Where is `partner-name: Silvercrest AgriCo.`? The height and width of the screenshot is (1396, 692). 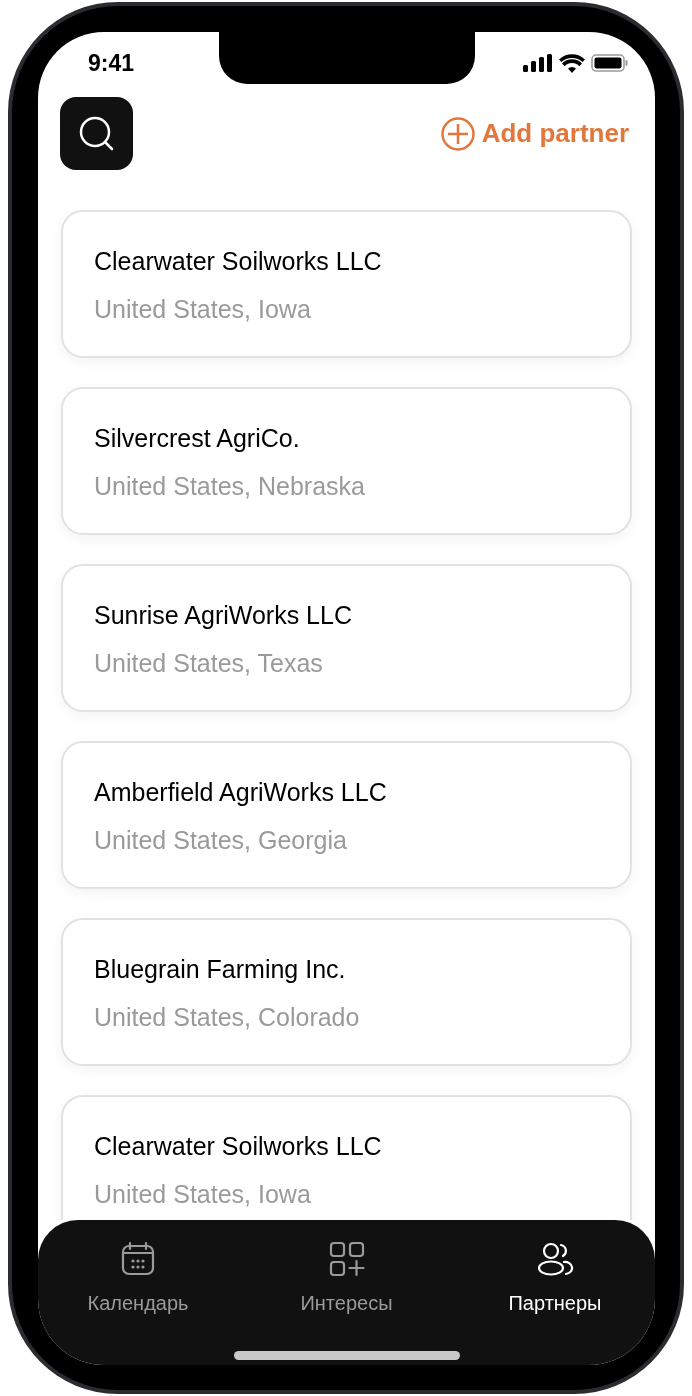
partner-name: Silvercrest AgriCo. is located at coordinates (197, 438).